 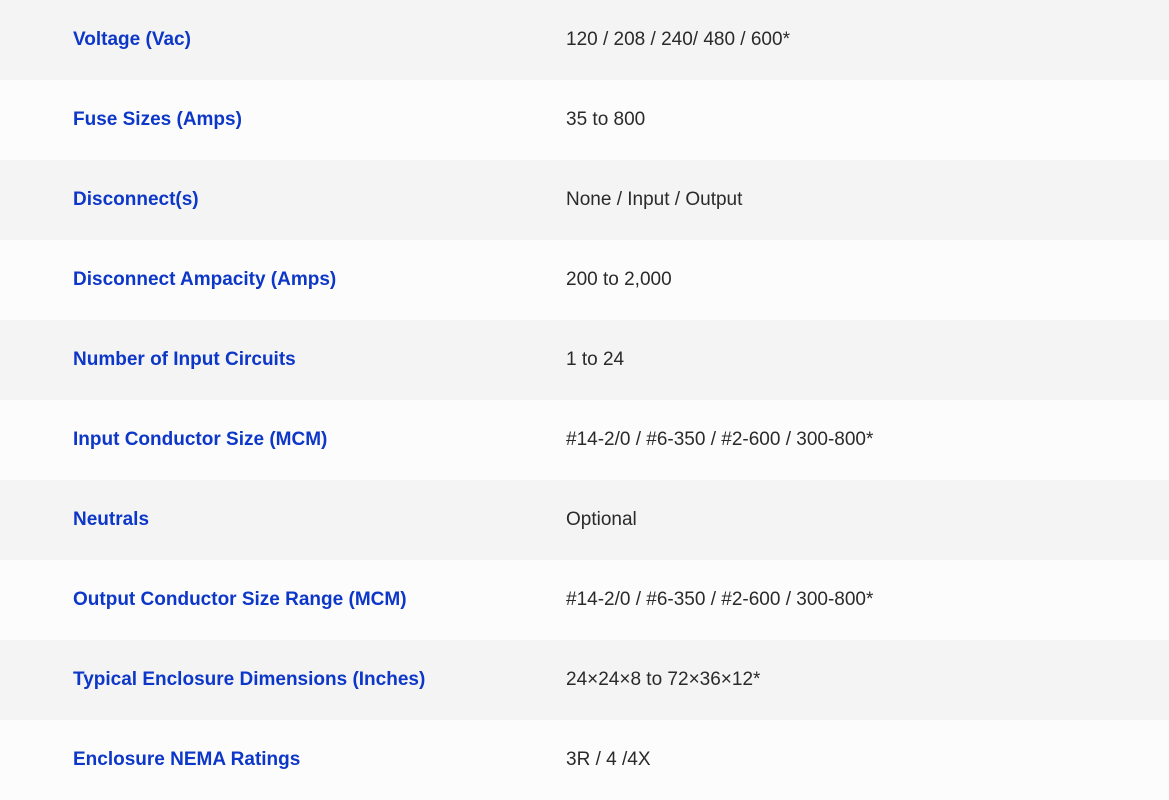 I want to click on spec-row-disconnects: Disconnect(s) None / Input / Output, so click(x=584, y=200).